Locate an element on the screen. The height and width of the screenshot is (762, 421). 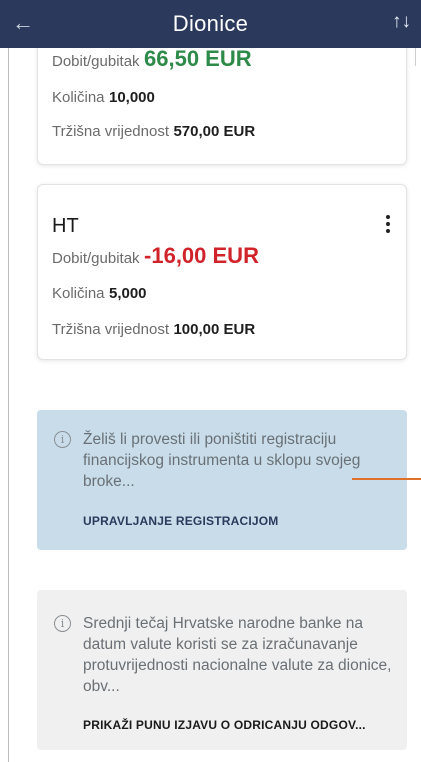
stock-name: HT is located at coordinates (65, 226).